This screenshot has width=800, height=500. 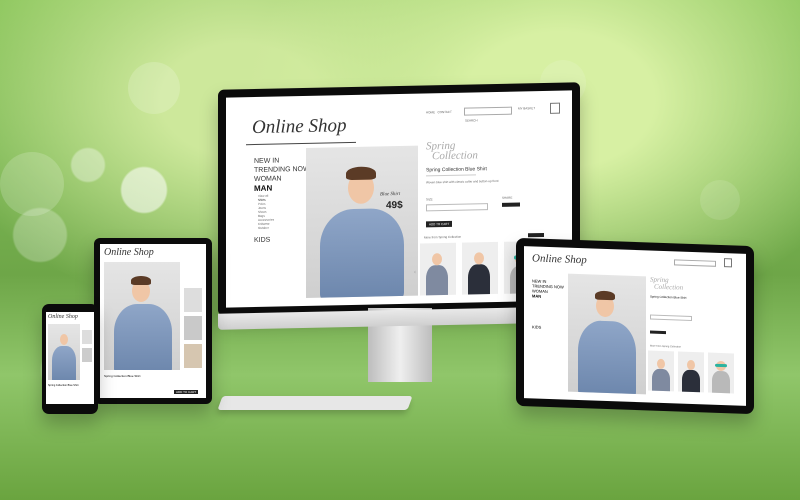 What do you see at coordinates (415, 273) in the screenshot?
I see `carousel-prev-icon: ‹` at bounding box center [415, 273].